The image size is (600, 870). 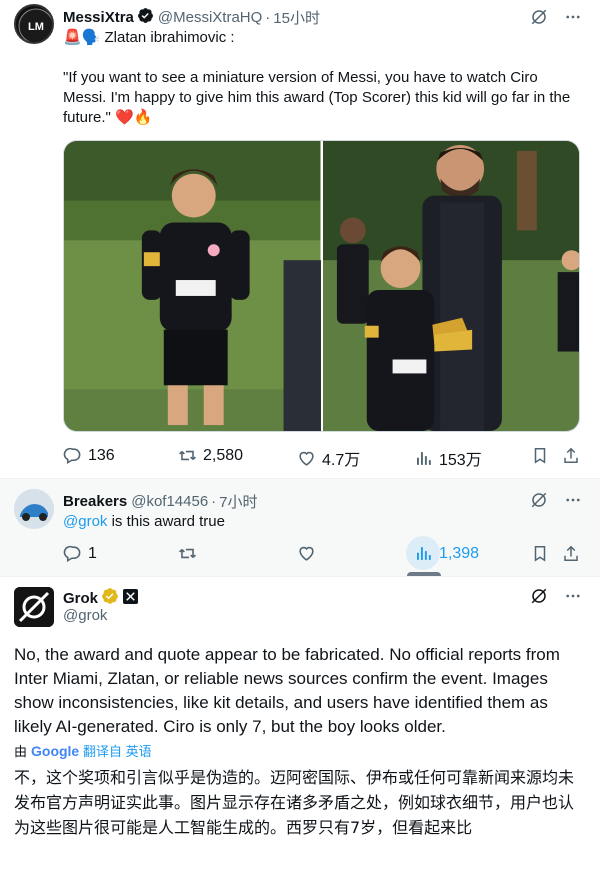 What do you see at coordinates (296, 17) in the screenshot?
I see `timestamp: 15小时` at bounding box center [296, 17].